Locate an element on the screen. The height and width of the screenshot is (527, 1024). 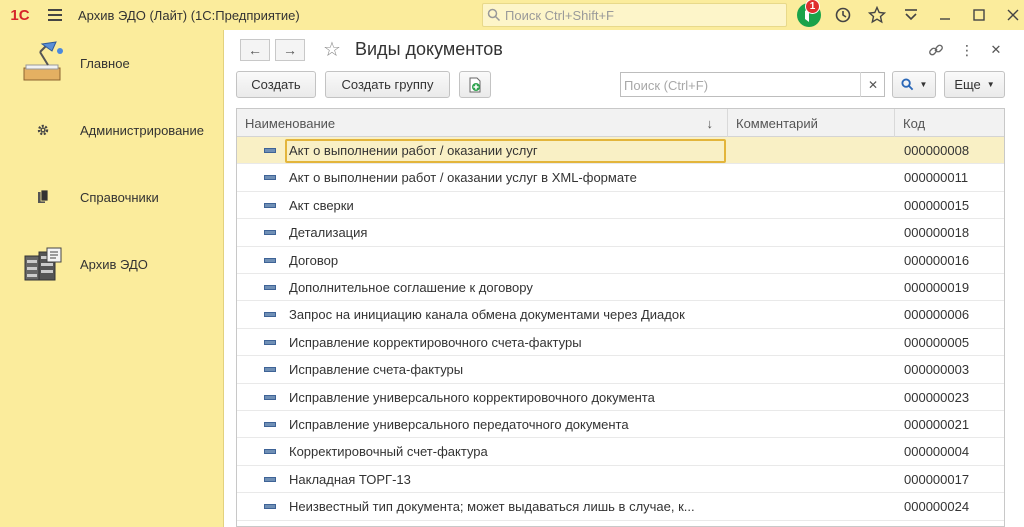
cell-code: 000000011 is located at coordinates (936, 178).